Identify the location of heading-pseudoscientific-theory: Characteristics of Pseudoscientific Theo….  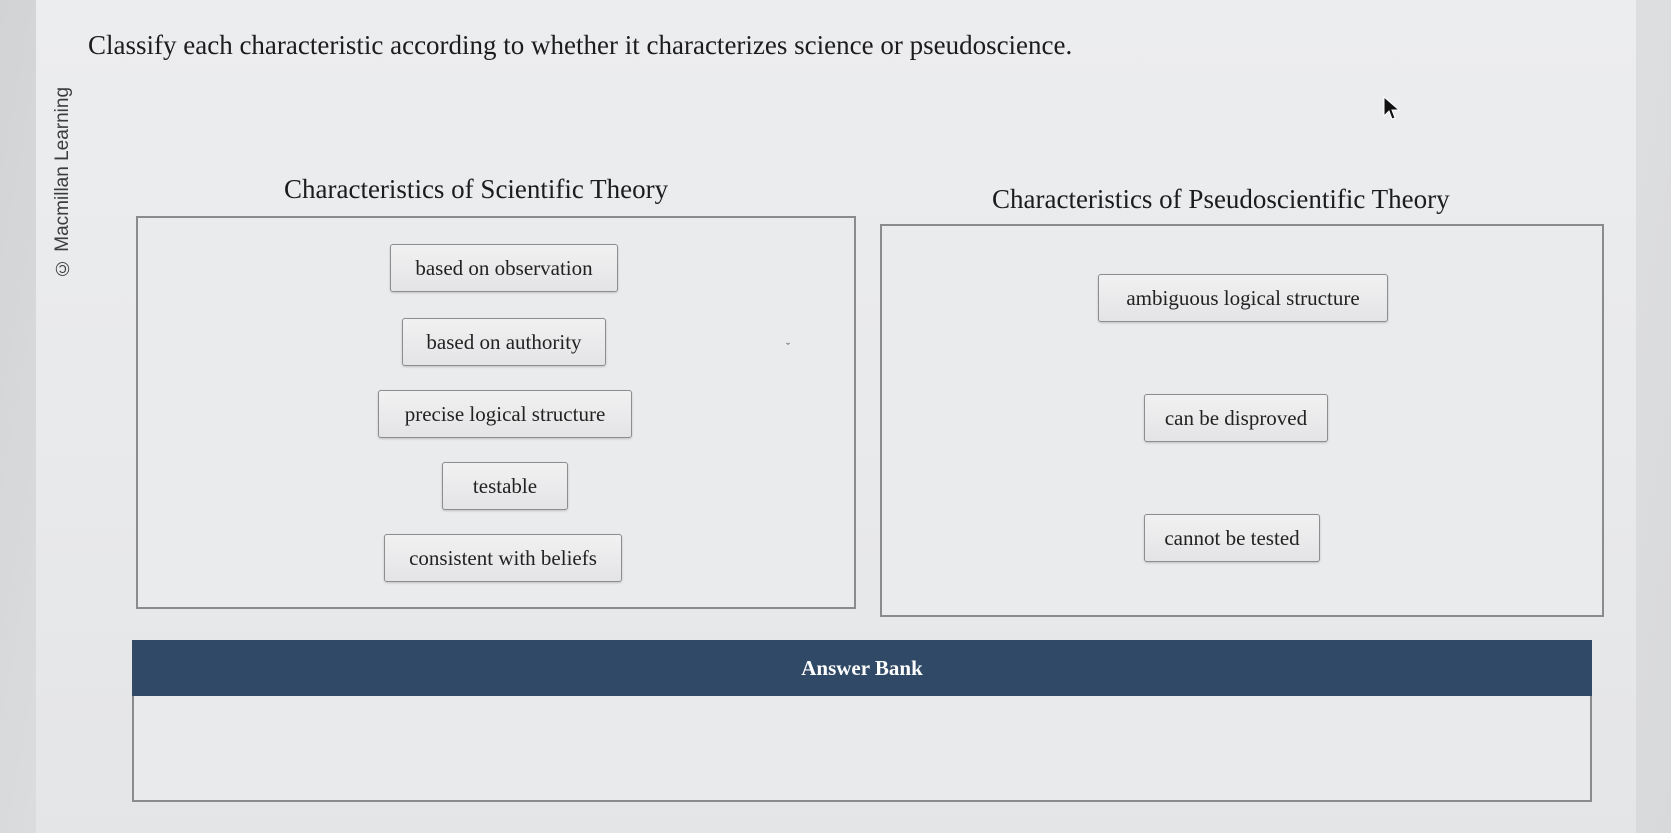
(1221, 199).